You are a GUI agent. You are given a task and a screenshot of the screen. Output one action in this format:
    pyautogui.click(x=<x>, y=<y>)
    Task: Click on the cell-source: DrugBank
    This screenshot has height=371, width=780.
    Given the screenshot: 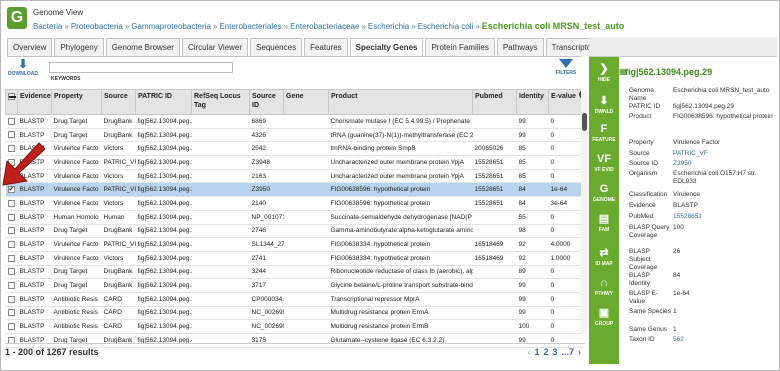 What is the action you would take?
    pyautogui.click(x=118, y=272)
    